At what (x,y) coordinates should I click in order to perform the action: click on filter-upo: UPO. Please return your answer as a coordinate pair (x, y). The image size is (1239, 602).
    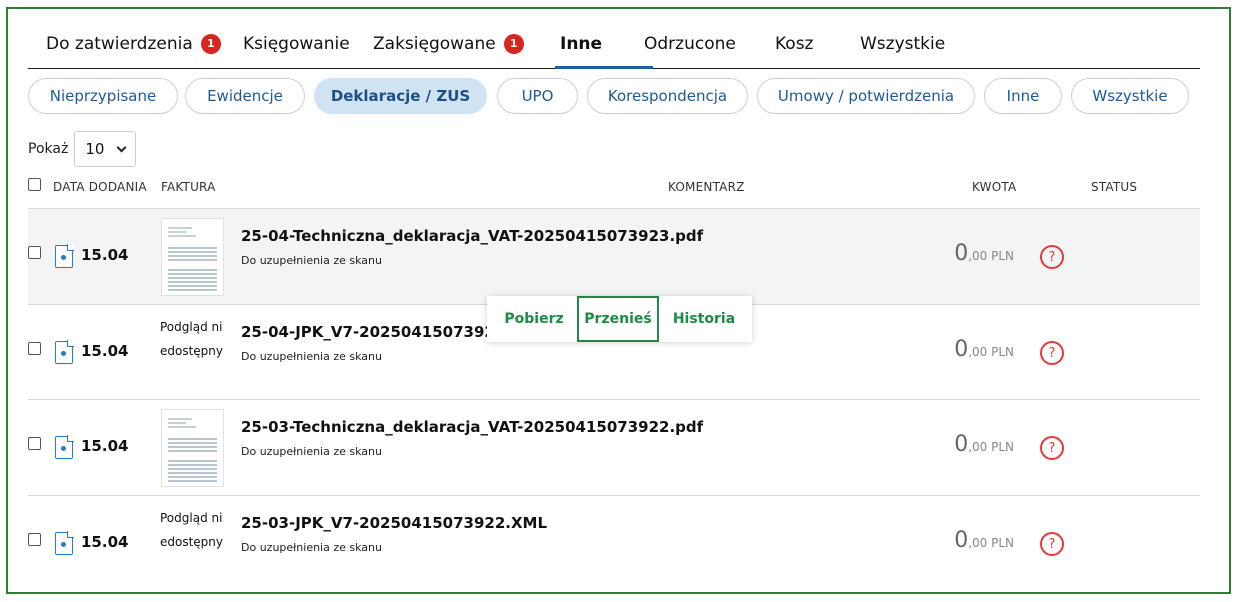
    Looking at the image, I should click on (537, 96).